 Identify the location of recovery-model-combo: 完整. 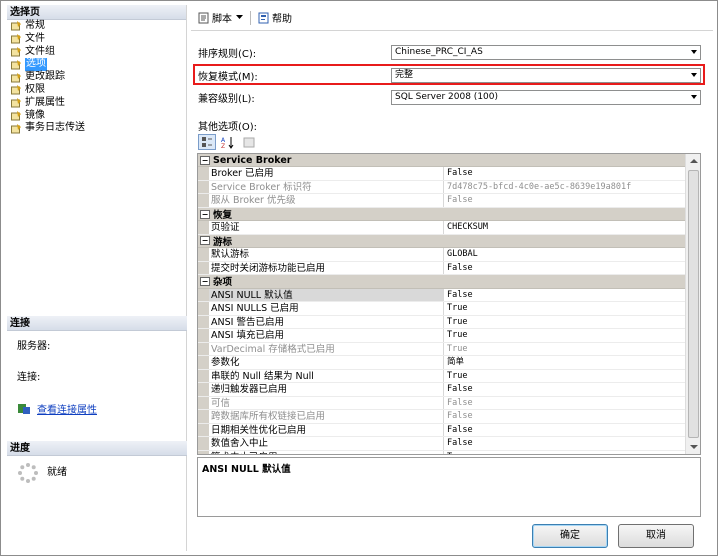
(546, 75).